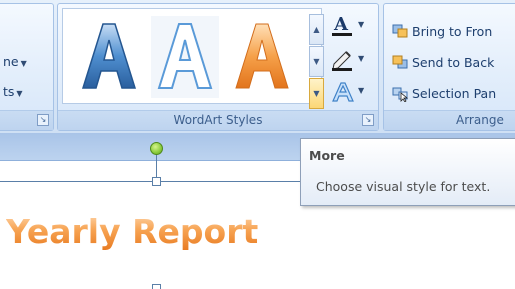  I want to click on more-icon: ▼, so click(316, 93).